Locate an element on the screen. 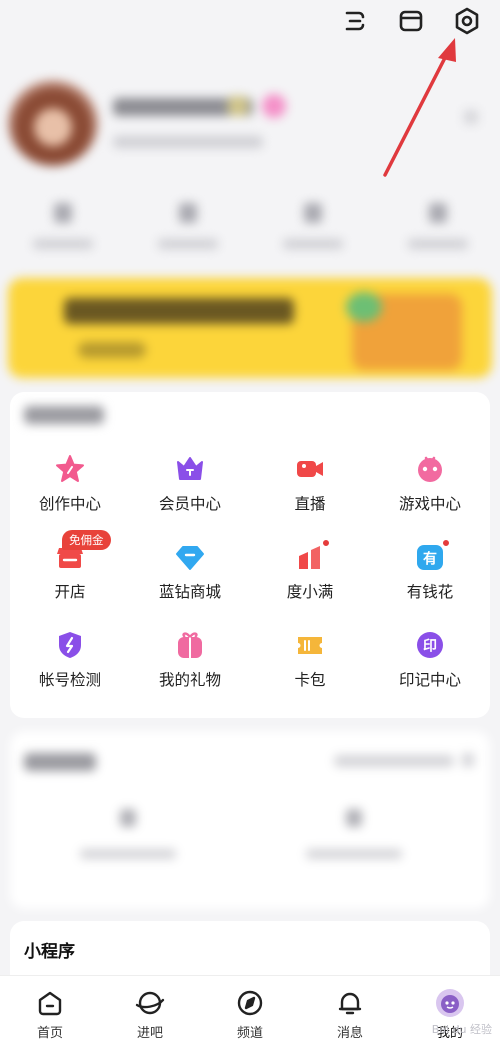 Image resolution: width=500 pixels, height=1047 pixels. svg-text: 印 is located at coordinates (430, 646).